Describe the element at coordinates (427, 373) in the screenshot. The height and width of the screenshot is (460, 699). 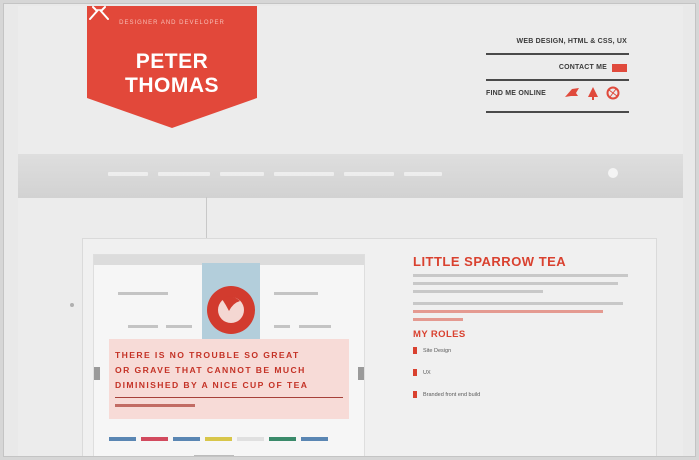
I see `role-label: UX` at that location.